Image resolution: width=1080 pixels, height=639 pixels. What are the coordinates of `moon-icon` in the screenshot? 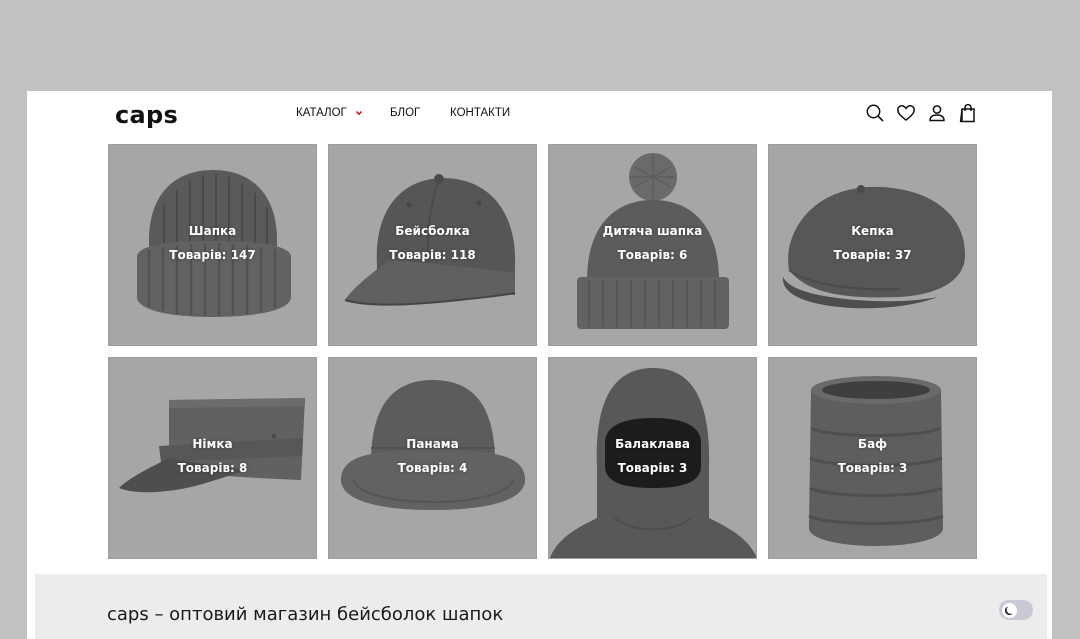 It's located at (1008, 610).